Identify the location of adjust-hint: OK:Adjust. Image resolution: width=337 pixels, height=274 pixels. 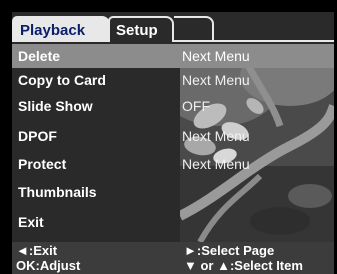
(48, 265).